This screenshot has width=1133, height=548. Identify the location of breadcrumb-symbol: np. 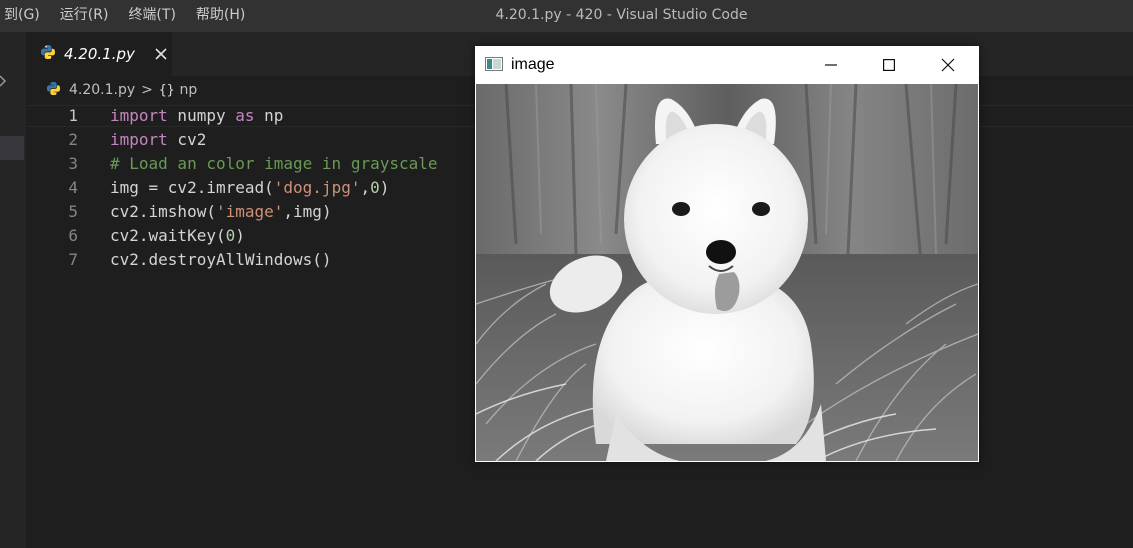
(189, 90).